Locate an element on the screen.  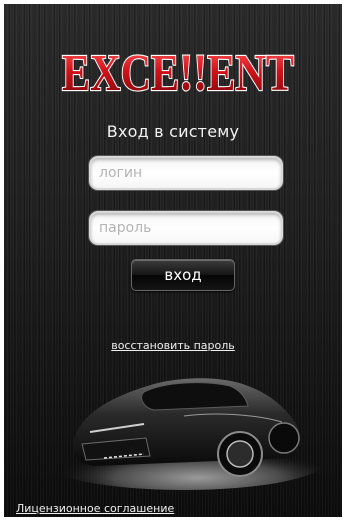
password-input is located at coordinates (186, 228).